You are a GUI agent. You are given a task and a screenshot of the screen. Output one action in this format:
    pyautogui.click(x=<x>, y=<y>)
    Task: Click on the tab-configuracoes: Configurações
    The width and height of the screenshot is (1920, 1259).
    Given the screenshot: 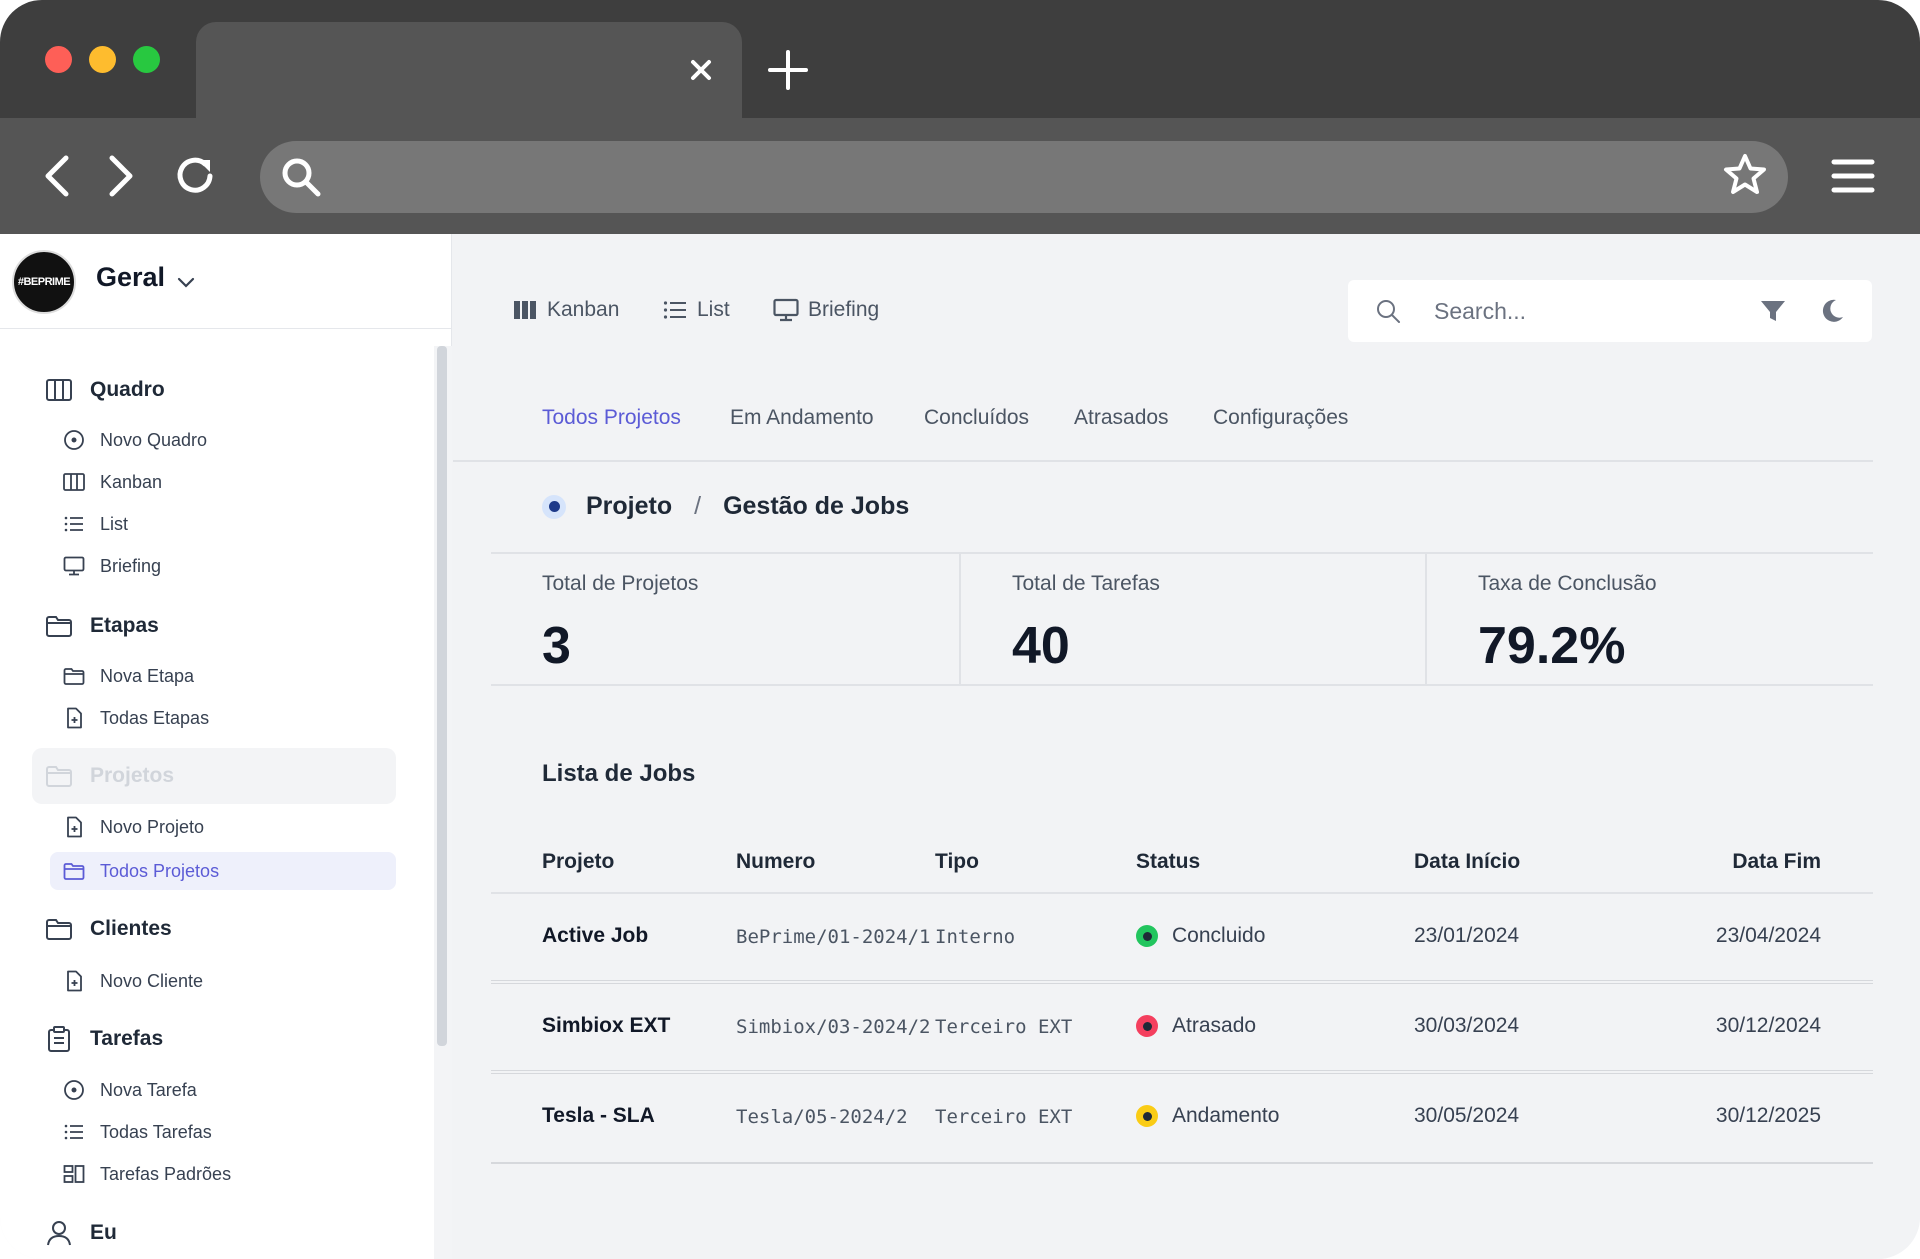 What is the action you would take?
    pyautogui.click(x=1280, y=418)
    